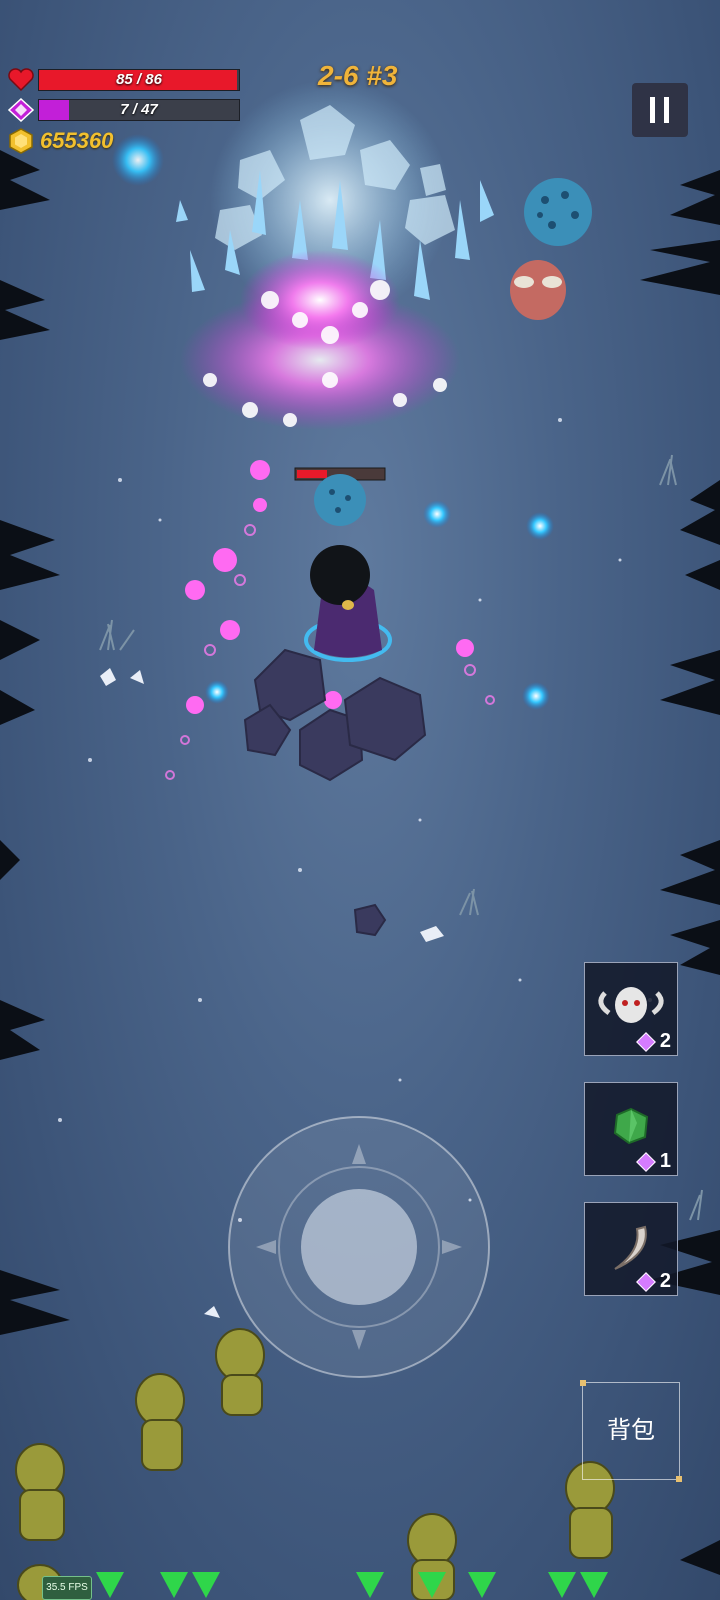 The width and height of the screenshot is (720, 1600). I want to click on item-count-3: 2, so click(665, 1281).